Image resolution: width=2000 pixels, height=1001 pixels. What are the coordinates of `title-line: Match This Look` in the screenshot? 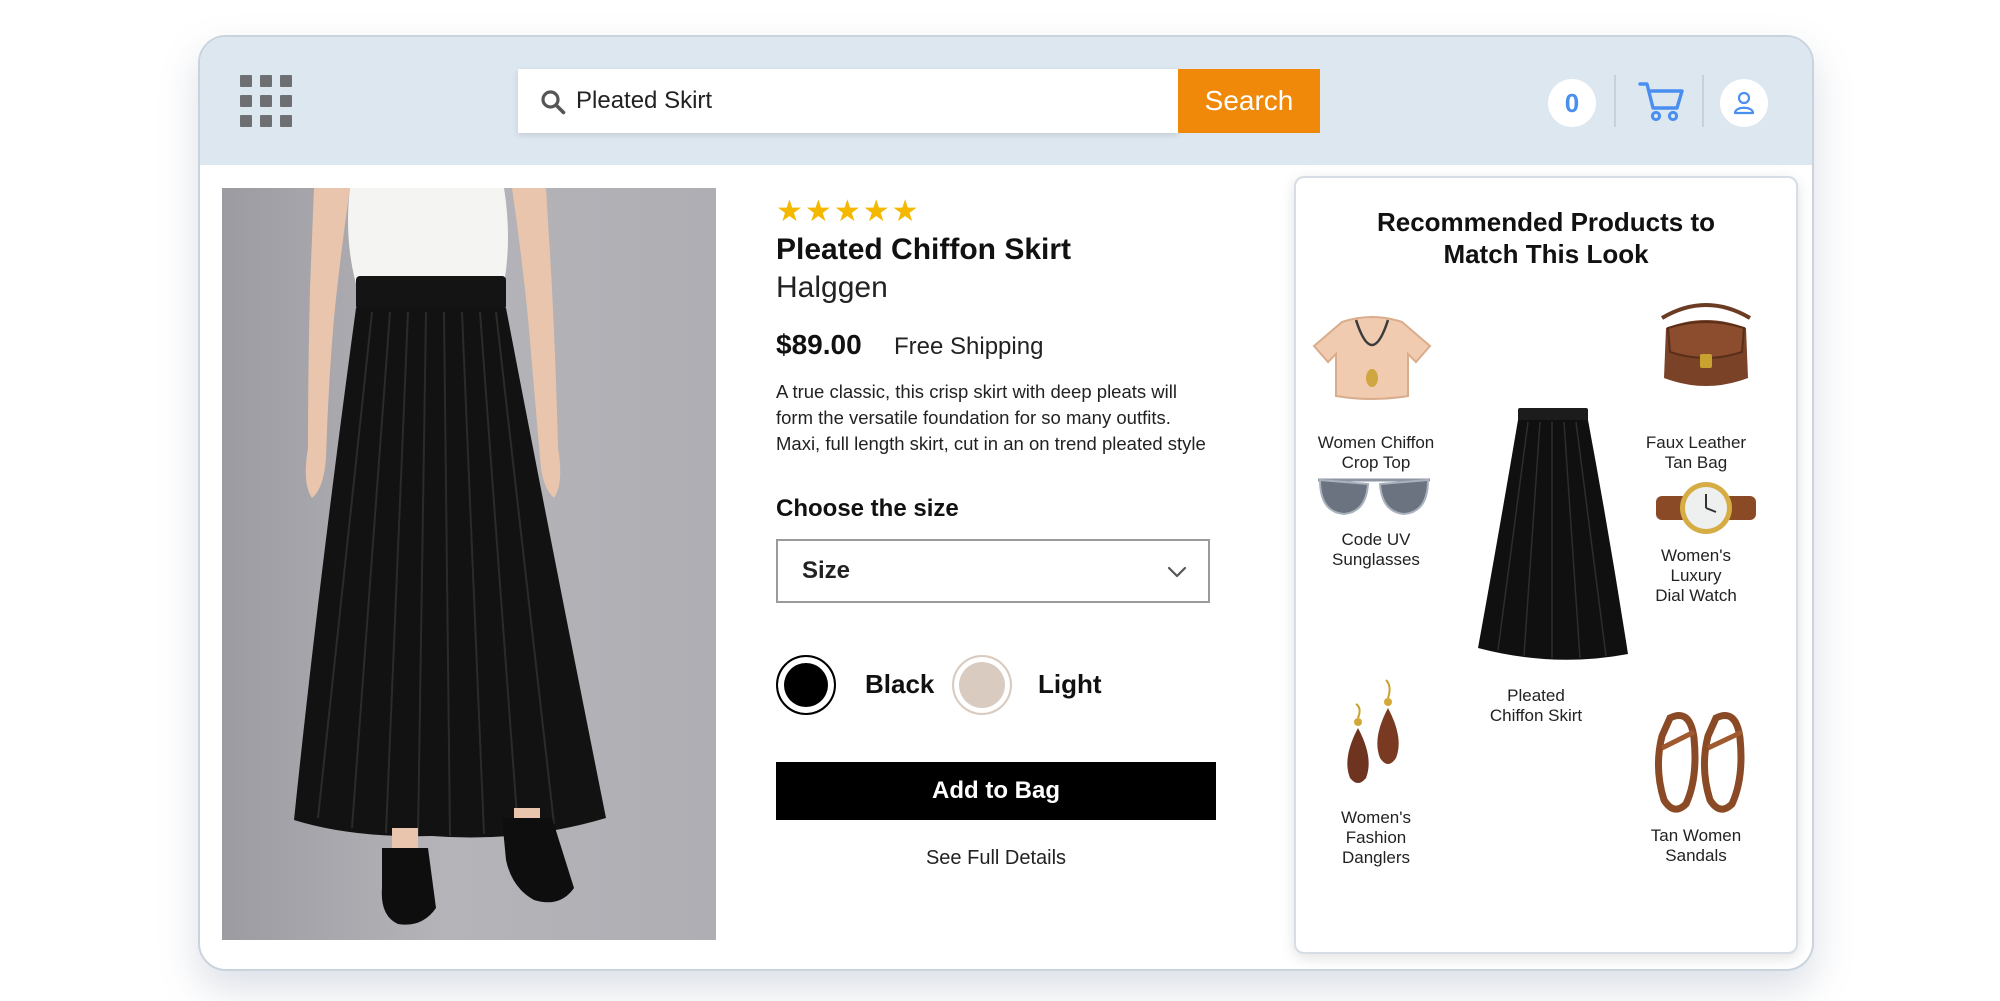 It's located at (1546, 254).